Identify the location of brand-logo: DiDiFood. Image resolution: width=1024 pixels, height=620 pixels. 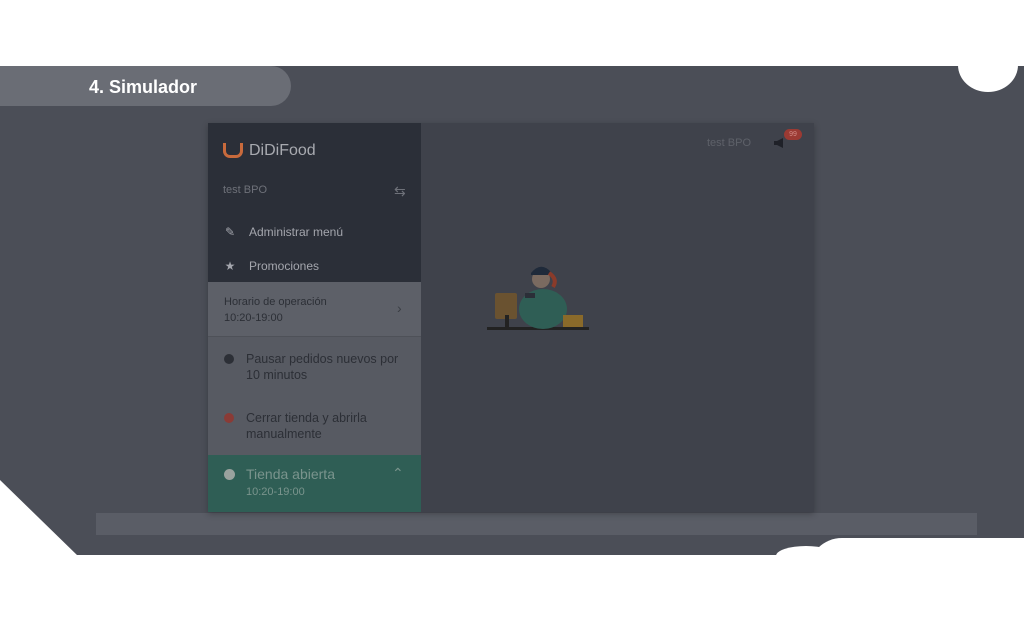
(269, 151).